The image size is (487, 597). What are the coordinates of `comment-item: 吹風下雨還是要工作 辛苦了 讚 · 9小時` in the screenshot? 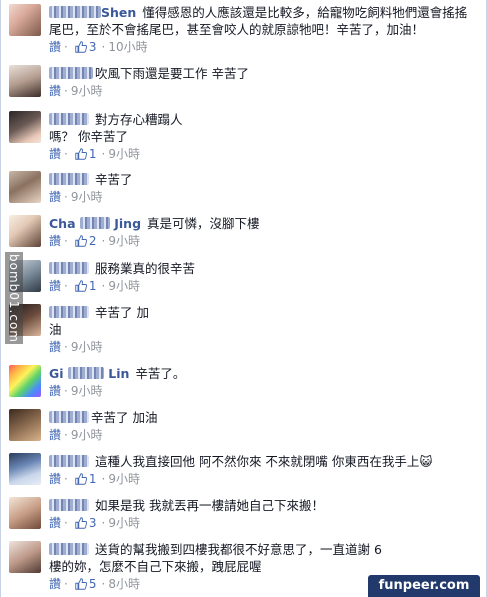 It's located at (243, 85).